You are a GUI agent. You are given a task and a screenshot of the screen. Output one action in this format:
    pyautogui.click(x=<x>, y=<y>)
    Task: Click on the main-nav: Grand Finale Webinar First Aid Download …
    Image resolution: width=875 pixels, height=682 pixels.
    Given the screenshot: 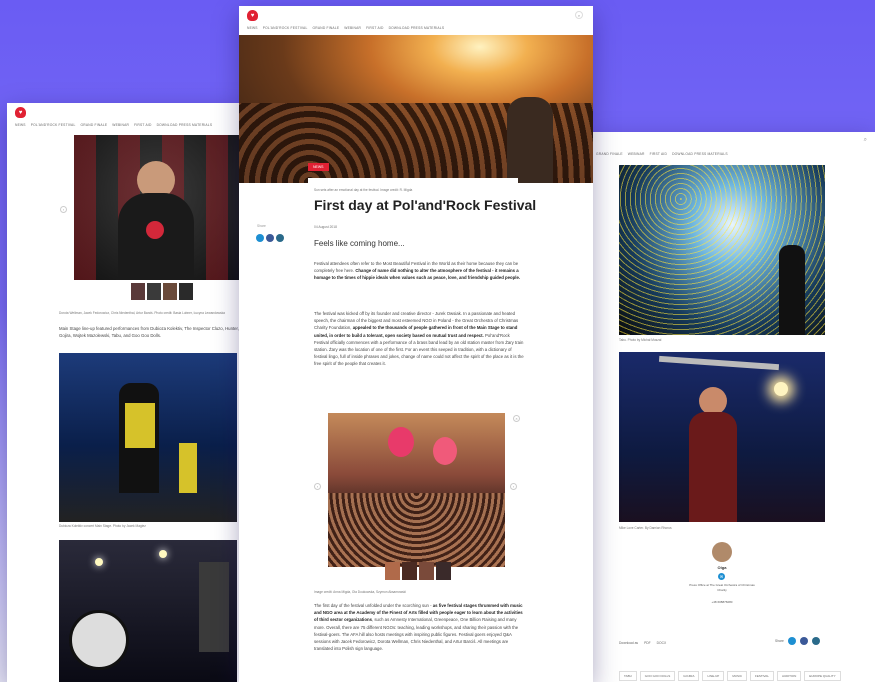 What is the action you would take?
    pyautogui.click(x=662, y=154)
    